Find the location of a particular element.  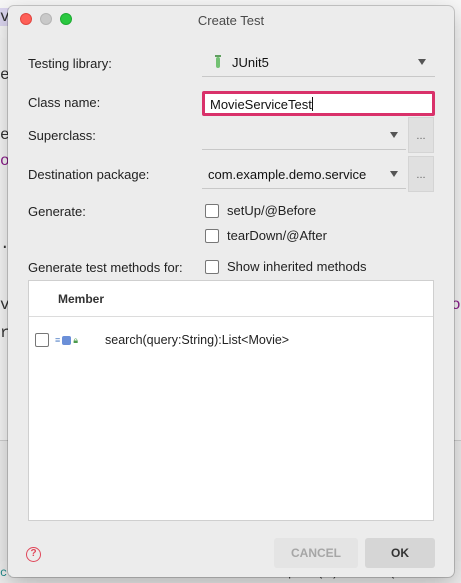

methods-for-label: Generate test methods for: is located at coordinates (105, 267).